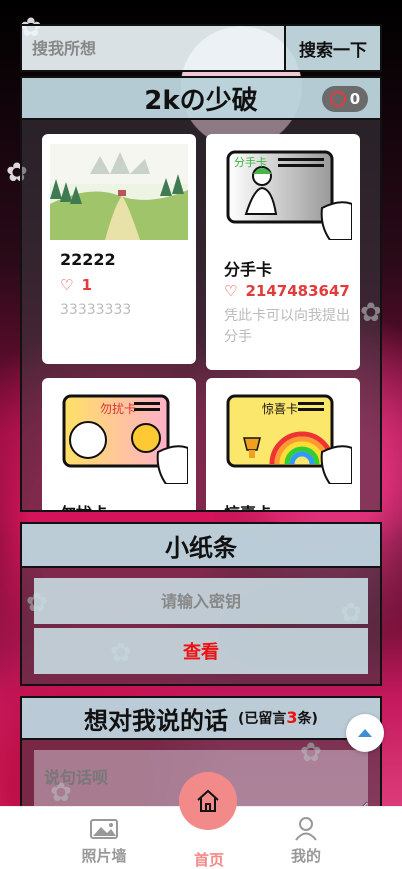 This screenshot has height=869, width=402. What do you see at coordinates (283, 252) in the screenshot?
I see `card-item: 分手卡 分手卡 ♡ 2147483647 凭此卡可以向我提出分手` at bounding box center [283, 252].